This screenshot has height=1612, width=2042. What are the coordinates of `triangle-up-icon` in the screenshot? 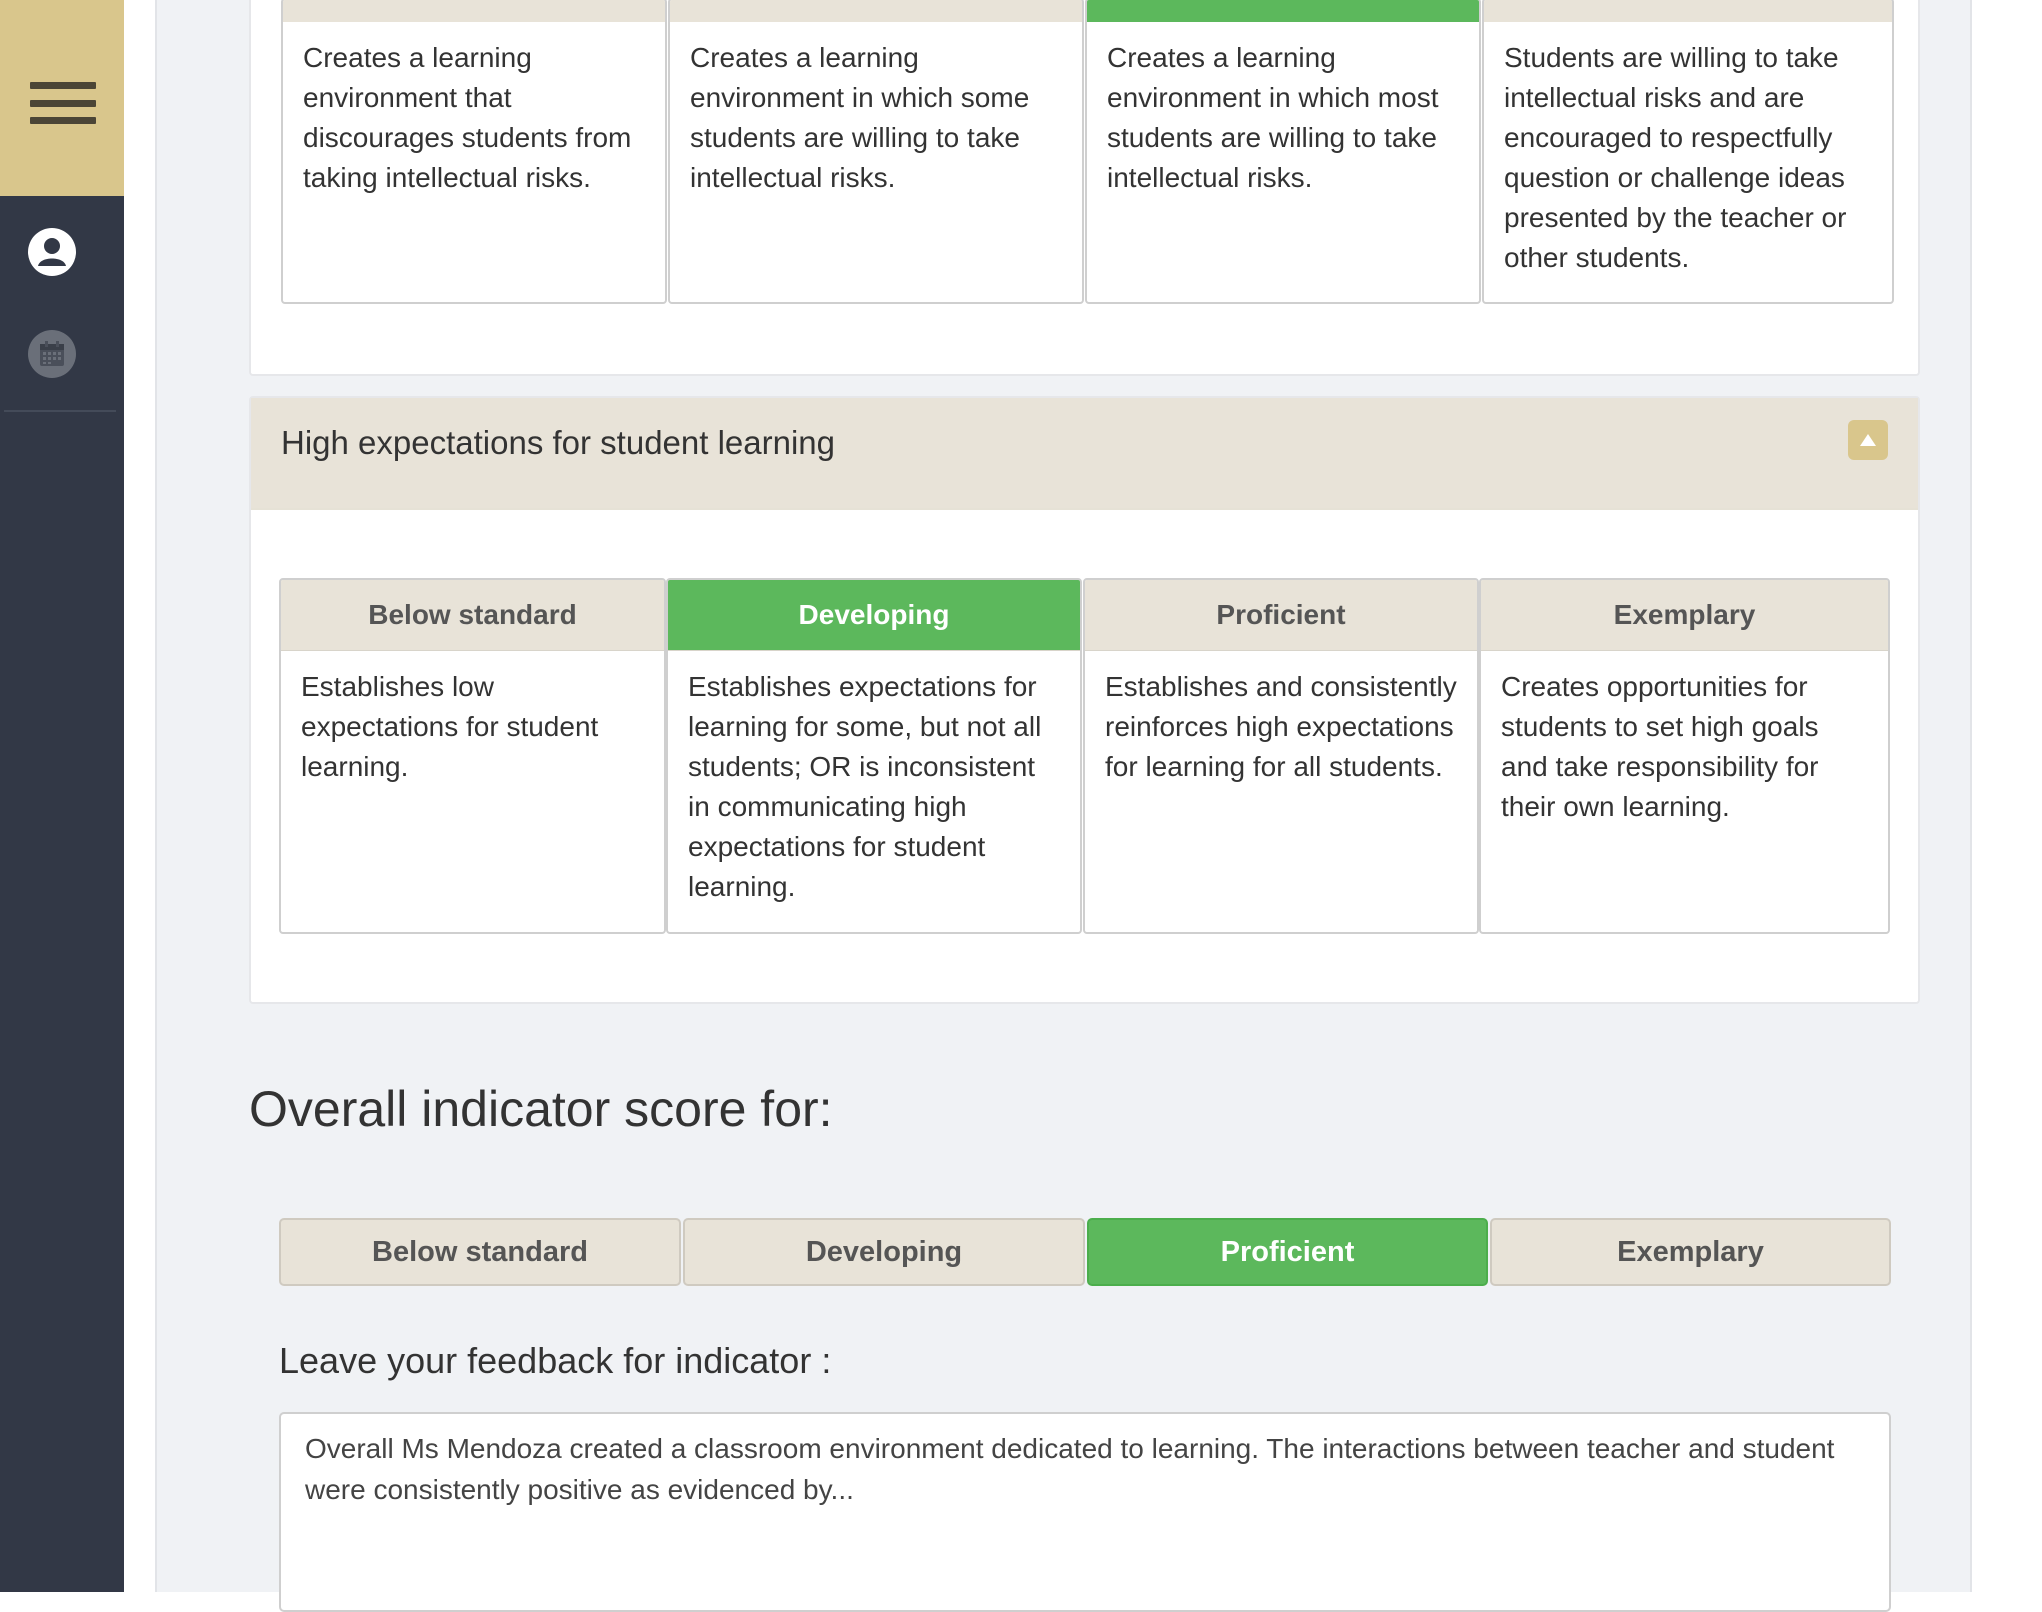 It's located at (1868, 440).